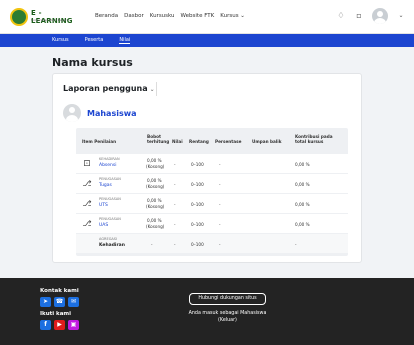 This screenshot has width=414, height=345. I want to click on location-icon: ➤, so click(45, 302).